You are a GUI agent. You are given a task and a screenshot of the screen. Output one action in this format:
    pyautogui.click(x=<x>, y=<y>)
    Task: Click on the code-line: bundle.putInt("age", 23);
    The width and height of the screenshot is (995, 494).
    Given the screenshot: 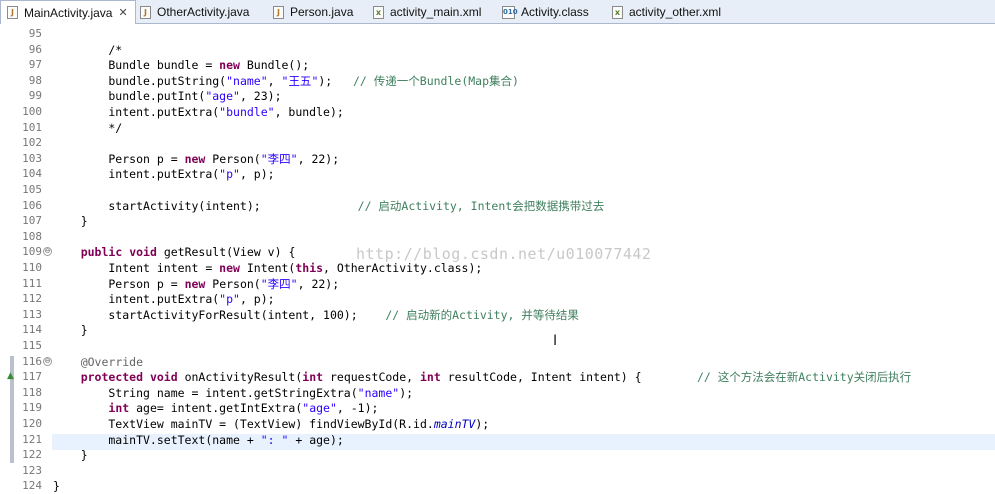 What is the action you would take?
    pyautogui.click(x=167, y=96)
    